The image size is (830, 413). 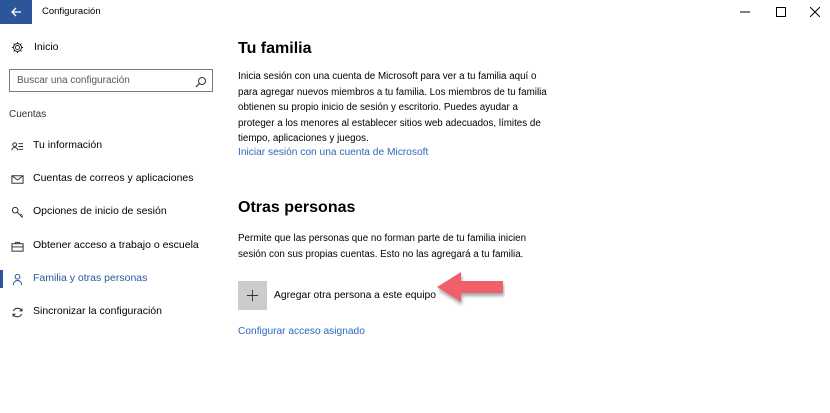 I want to click on minimize-button, so click(x=745, y=12).